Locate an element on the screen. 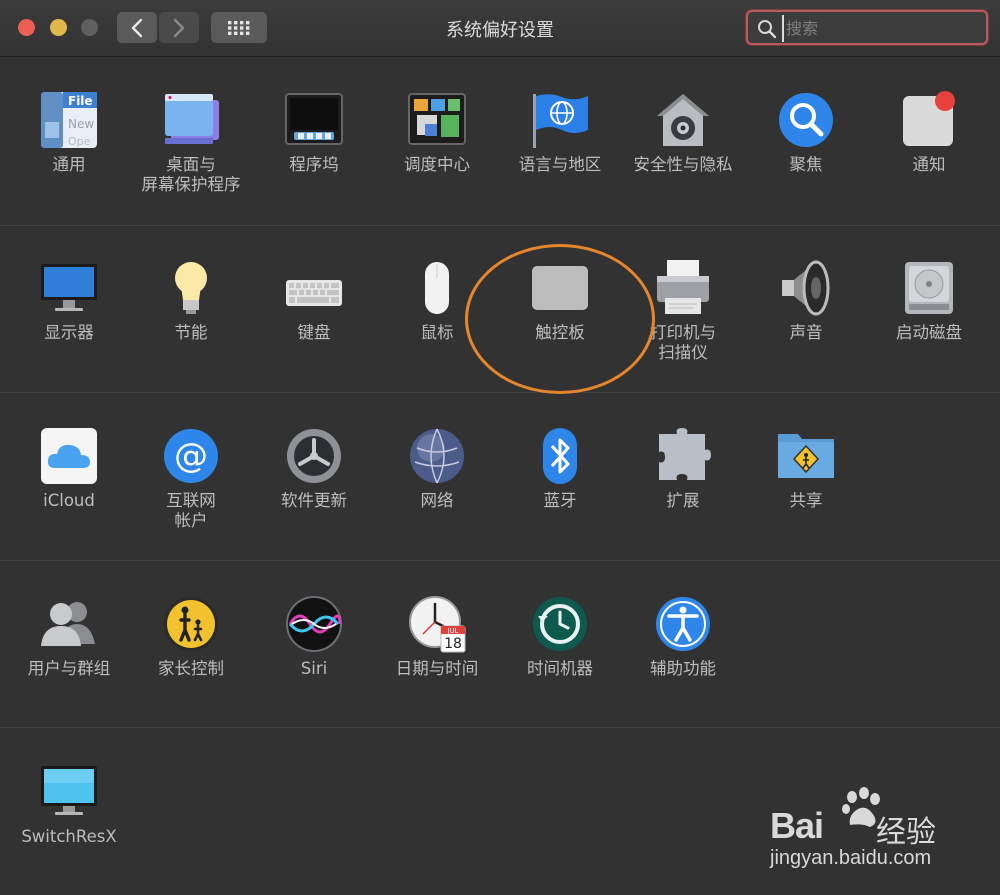 The height and width of the screenshot is (895, 1000). pane-label: 通用 is located at coordinates (69, 164).